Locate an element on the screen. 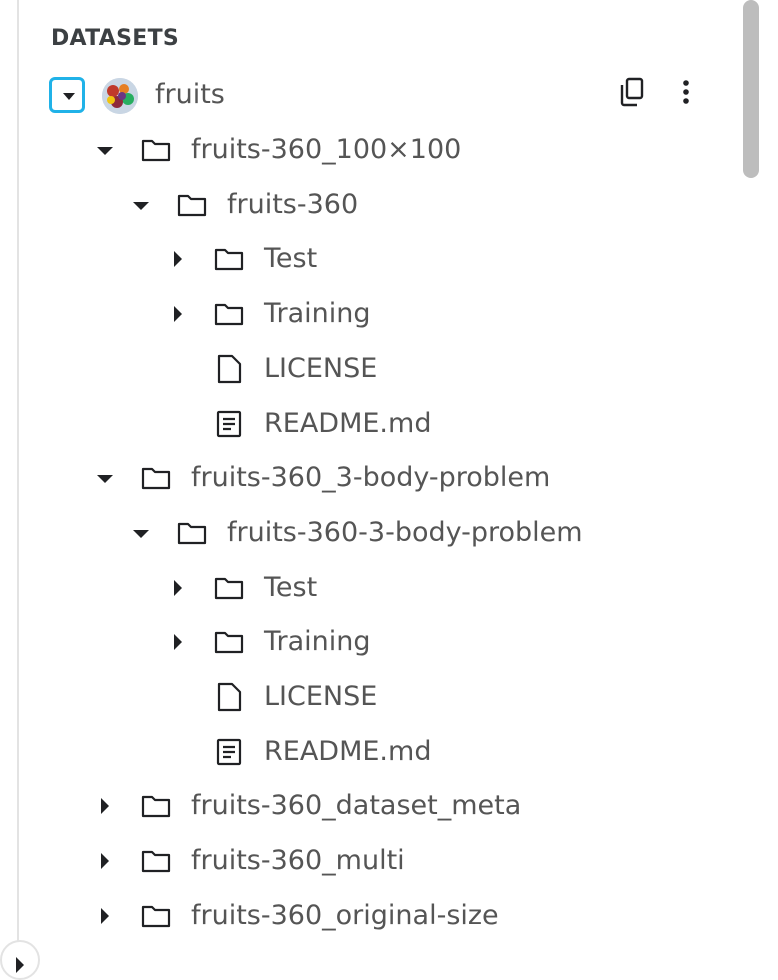 The width and height of the screenshot is (778, 980). dataset-row: fruits is located at coordinates (370, 96).